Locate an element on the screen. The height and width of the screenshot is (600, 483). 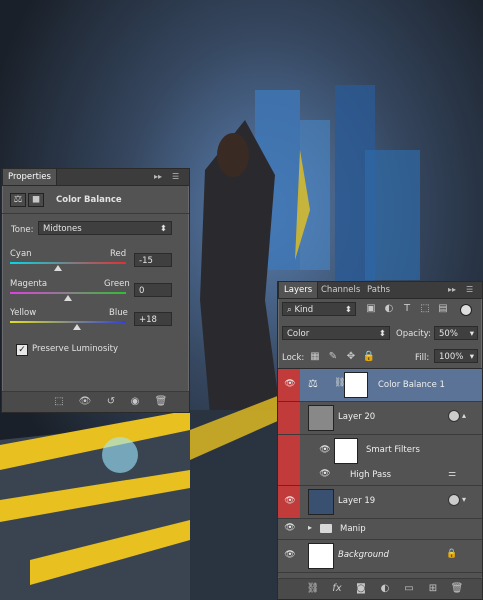
tone-dropdown: Midtones ⬍ is located at coordinates (105, 228).